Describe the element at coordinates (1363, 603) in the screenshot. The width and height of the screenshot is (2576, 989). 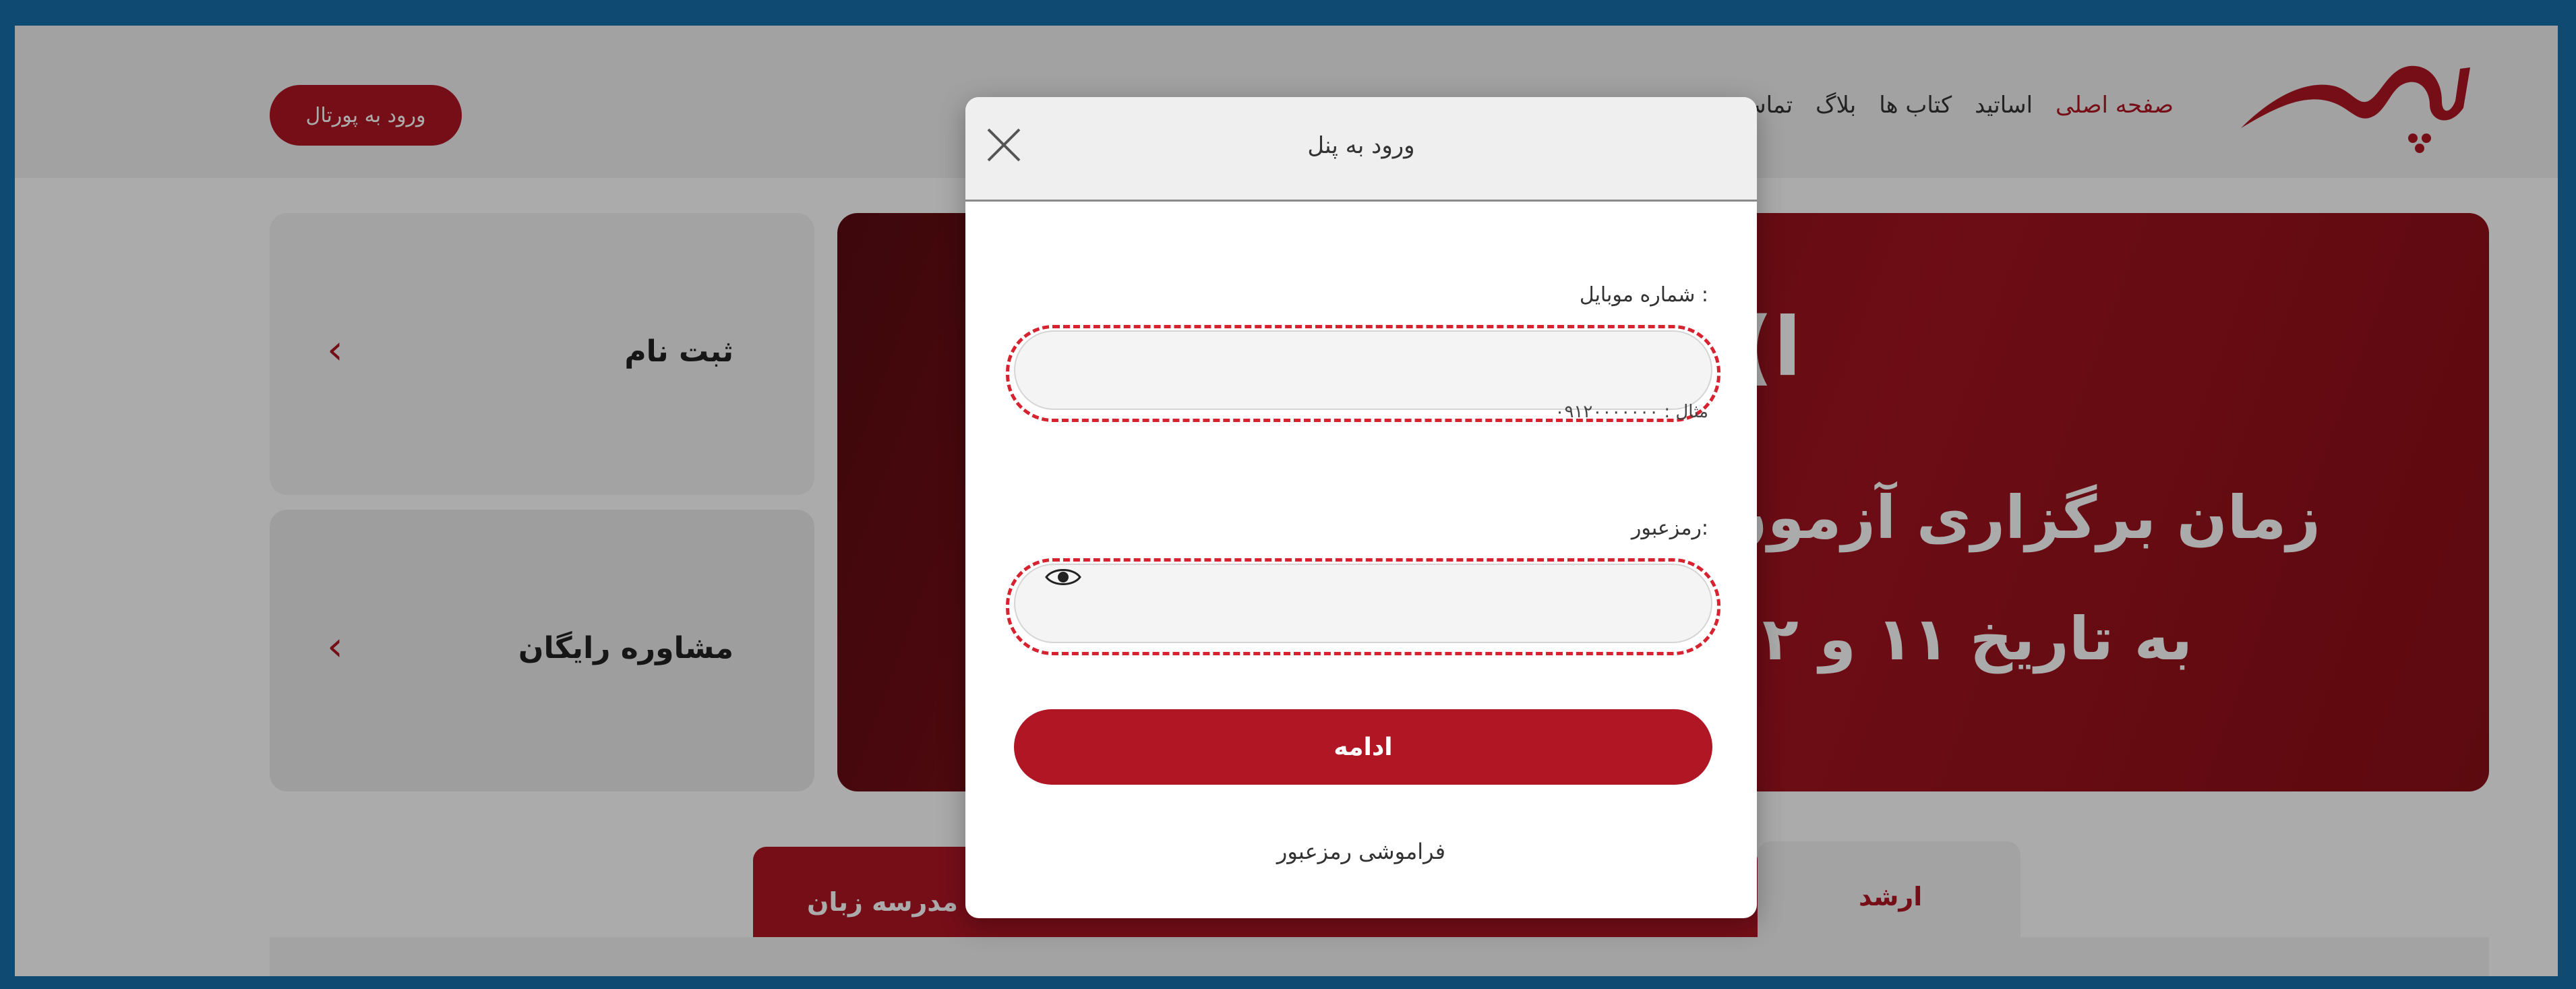
I see `password-input` at that location.